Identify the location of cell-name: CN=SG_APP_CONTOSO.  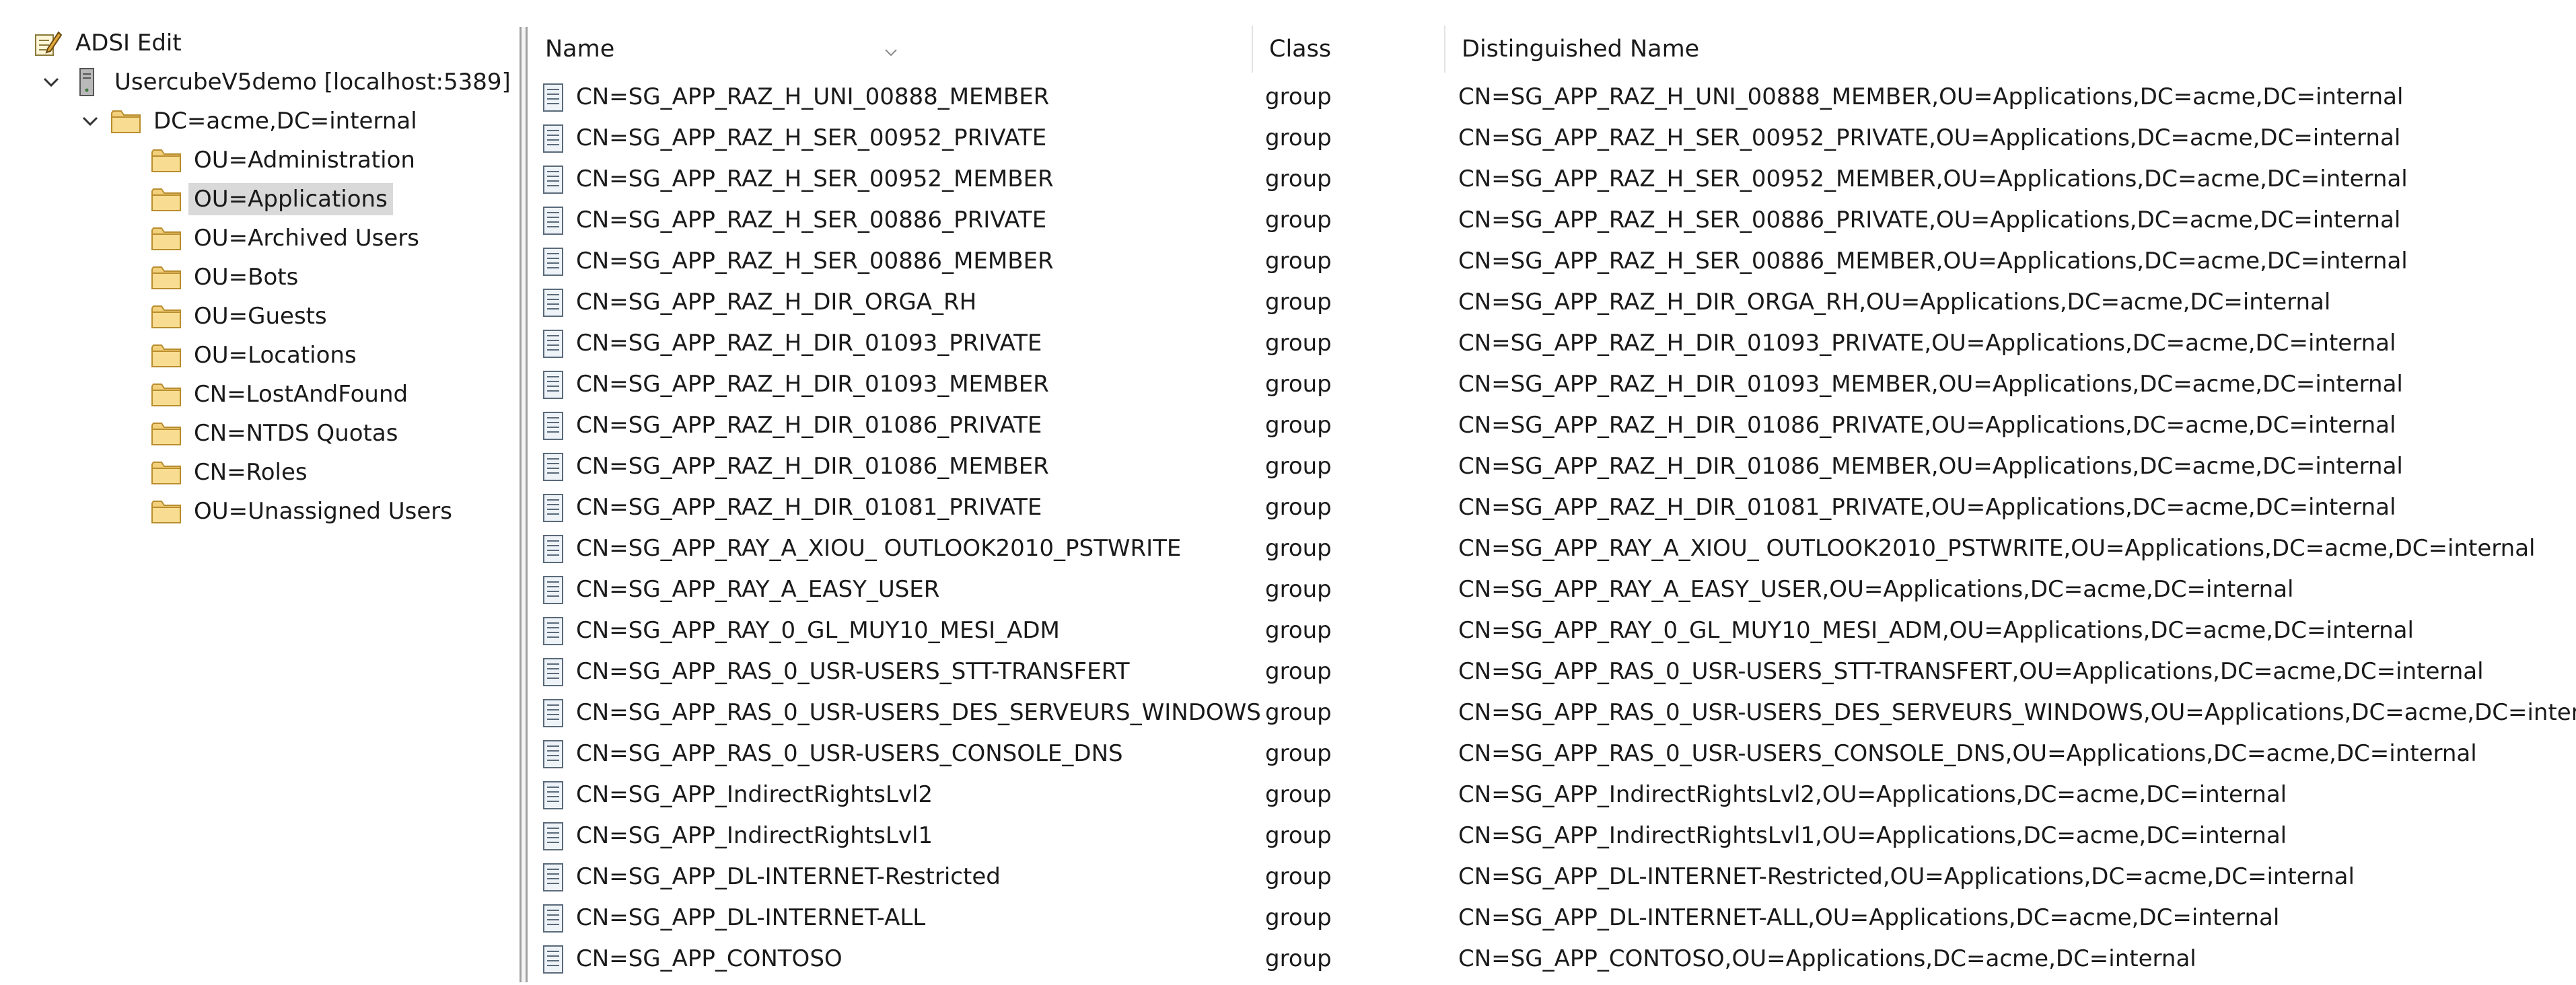
(691, 959).